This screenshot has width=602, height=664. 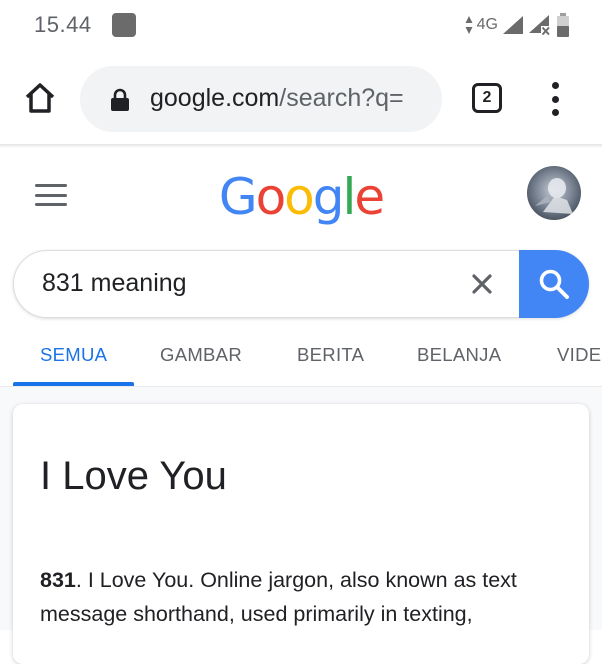 I want to click on more-vert-icon, so click(x=555, y=99).